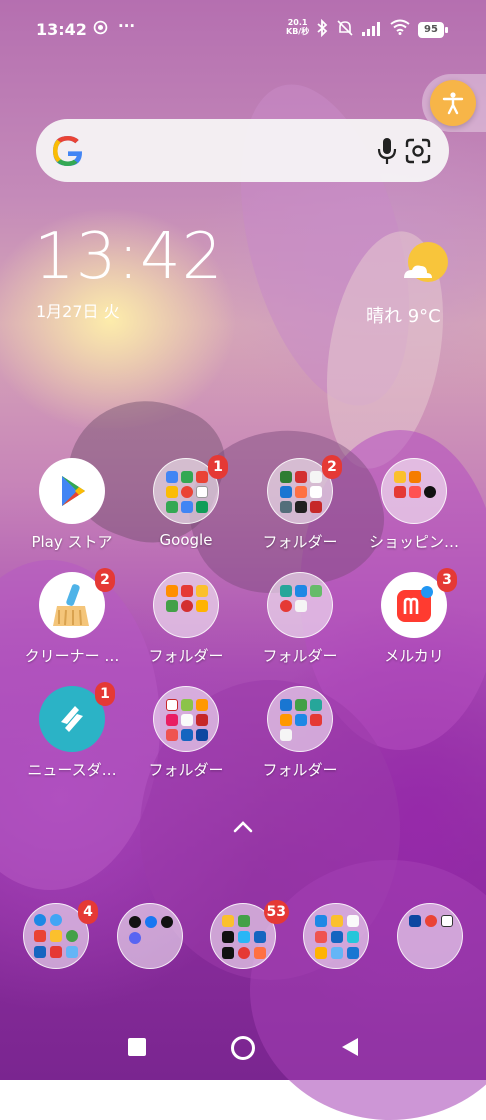 The image size is (486, 1120). Describe the element at coordinates (419, 603) in the screenshot. I see `mercari-icon: 3` at that location.